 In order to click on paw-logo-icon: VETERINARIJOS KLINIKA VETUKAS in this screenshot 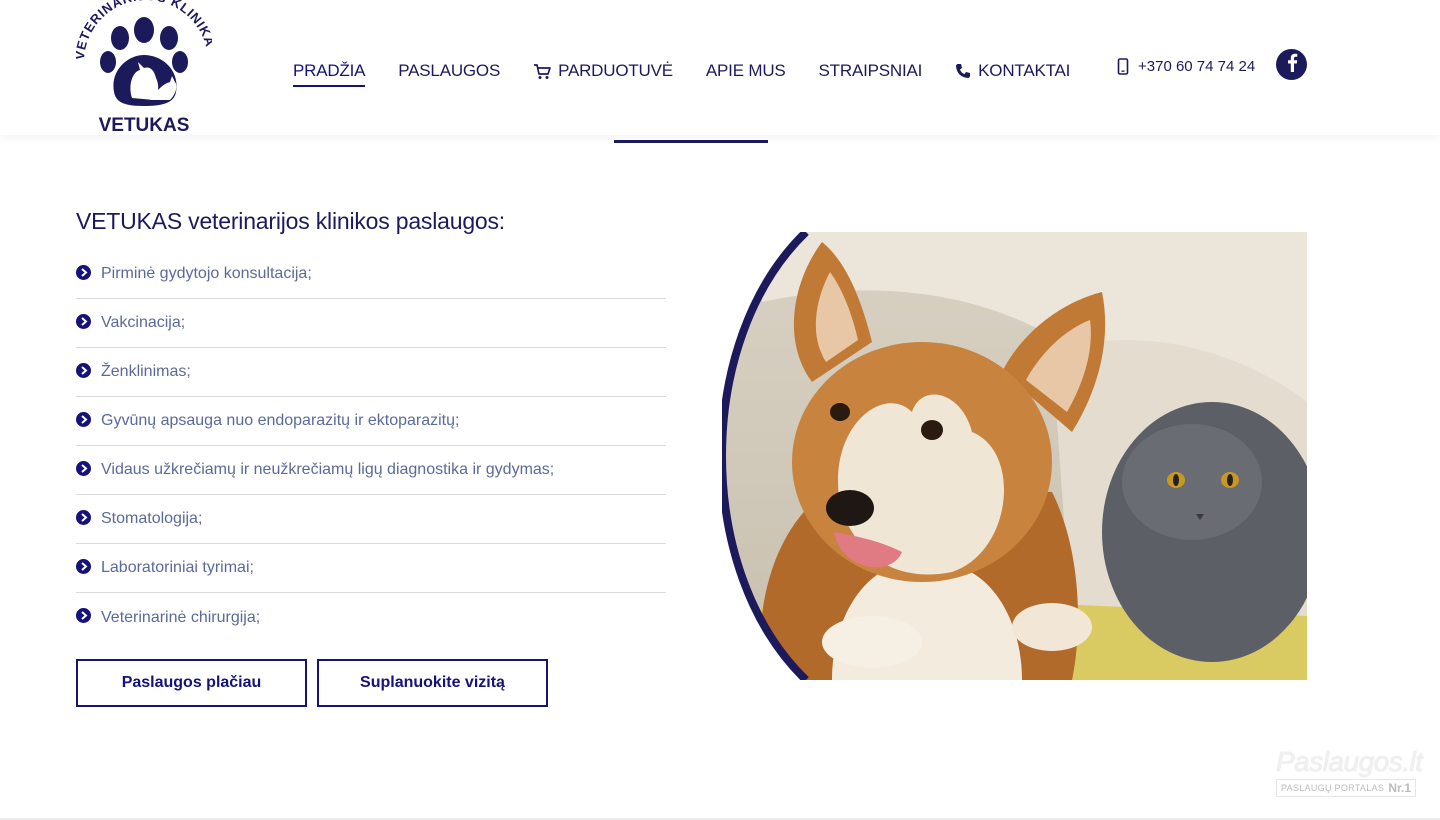, I will do `click(144, 67)`.